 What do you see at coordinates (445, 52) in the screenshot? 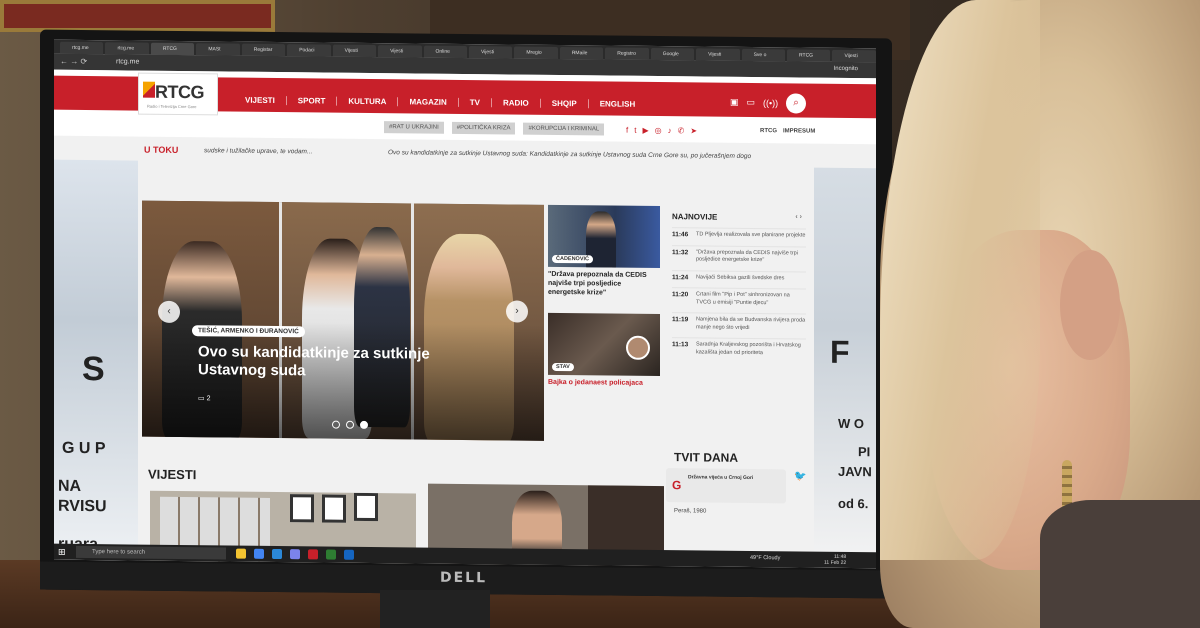
I see `browser-tab: Online` at bounding box center [445, 52].